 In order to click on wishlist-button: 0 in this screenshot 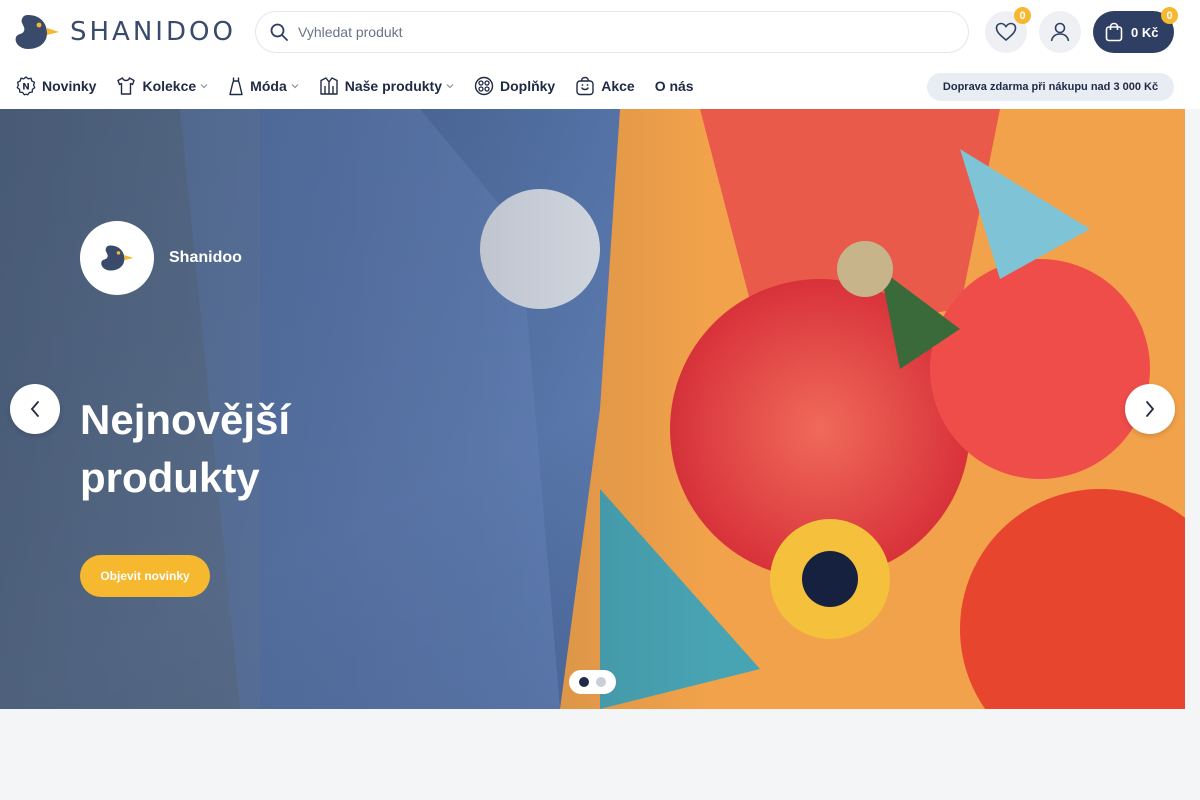, I will do `click(1008, 30)`.